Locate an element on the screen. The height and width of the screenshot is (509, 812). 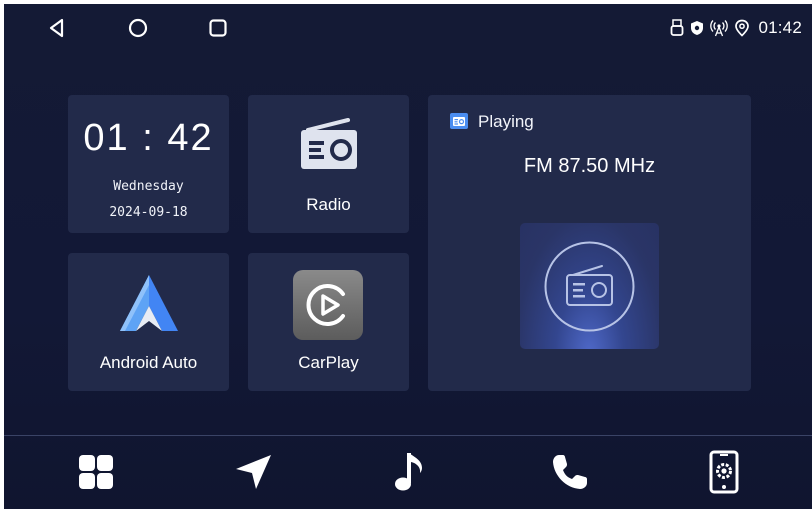
back-button is located at coordinates (57, 28).